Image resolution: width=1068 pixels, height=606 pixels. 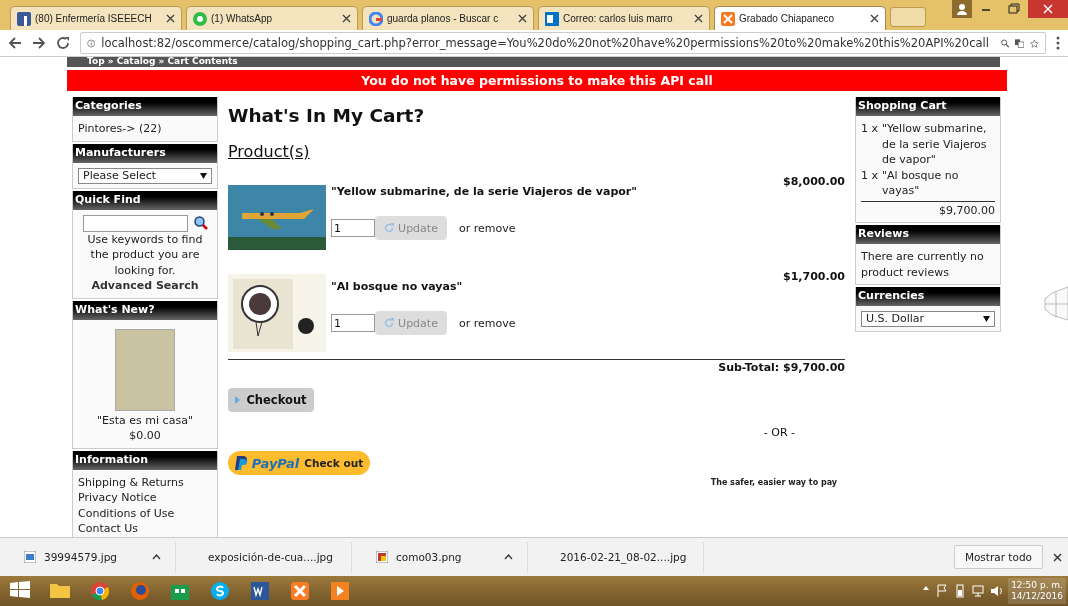 What do you see at coordinates (978, 591) in the screenshot?
I see `network-icon` at bounding box center [978, 591].